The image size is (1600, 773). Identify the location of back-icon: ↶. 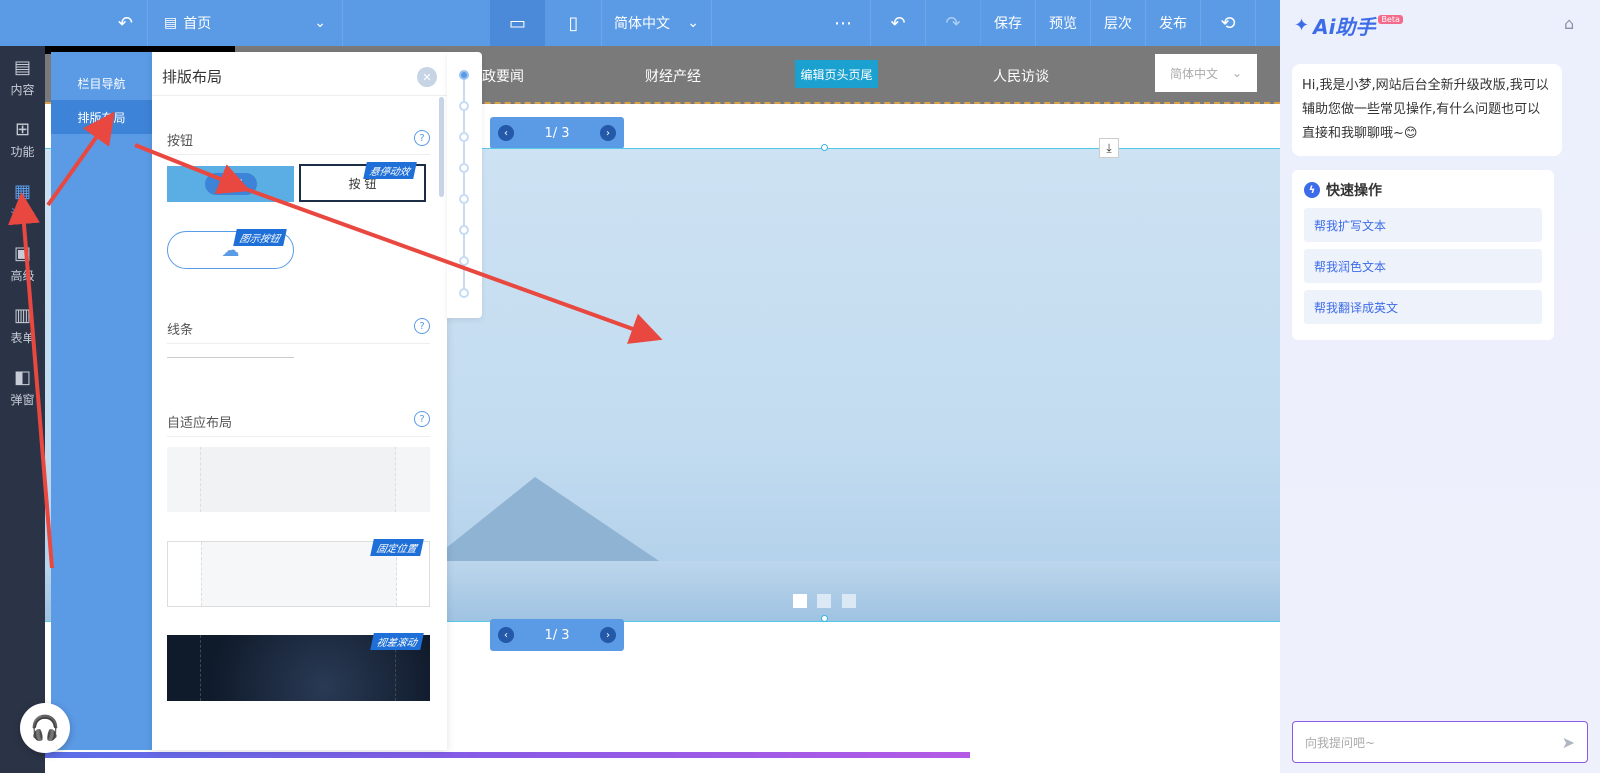
(125, 23).